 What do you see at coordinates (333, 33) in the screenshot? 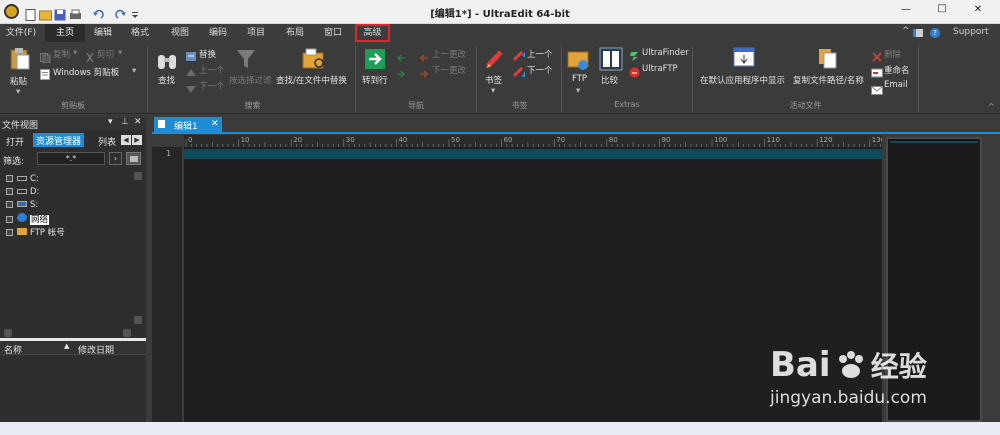
I see `menu-window: 窗口` at bounding box center [333, 33].